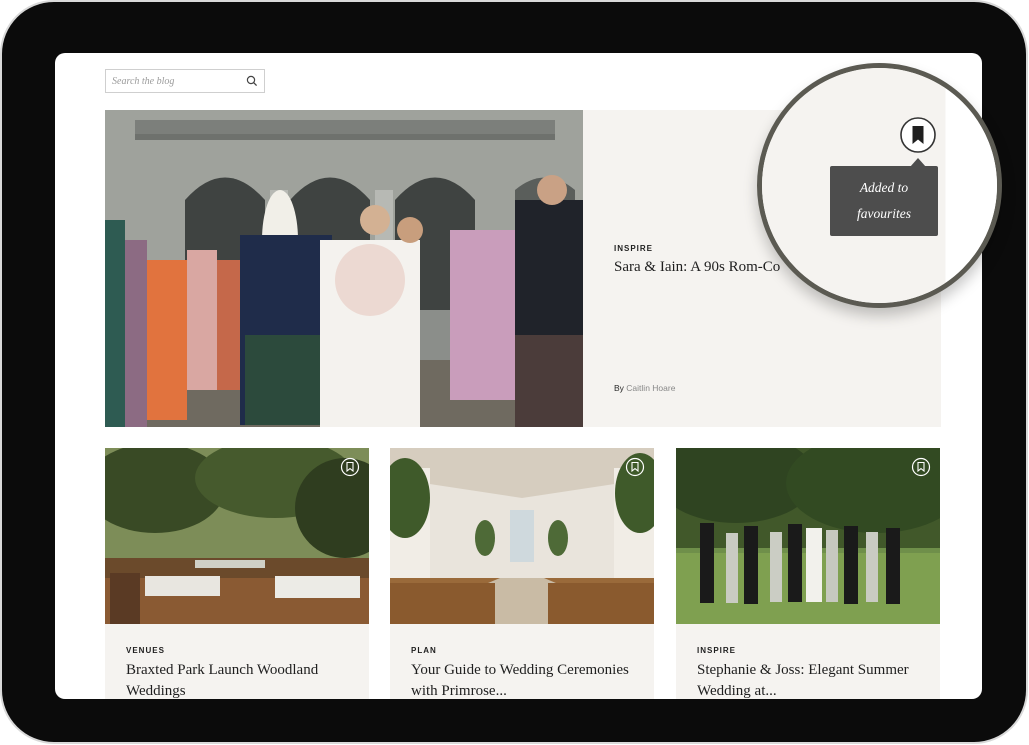 This screenshot has width=1029, height=745. What do you see at coordinates (424, 650) in the screenshot?
I see `post-category: PLAN` at bounding box center [424, 650].